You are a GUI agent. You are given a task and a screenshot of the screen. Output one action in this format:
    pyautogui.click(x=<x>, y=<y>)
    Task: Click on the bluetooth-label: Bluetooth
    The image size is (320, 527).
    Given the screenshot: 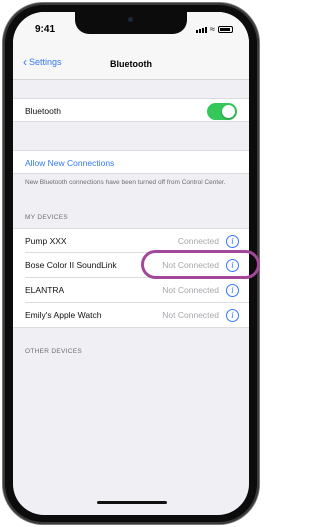 What is the action you would take?
    pyautogui.click(x=43, y=111)
    